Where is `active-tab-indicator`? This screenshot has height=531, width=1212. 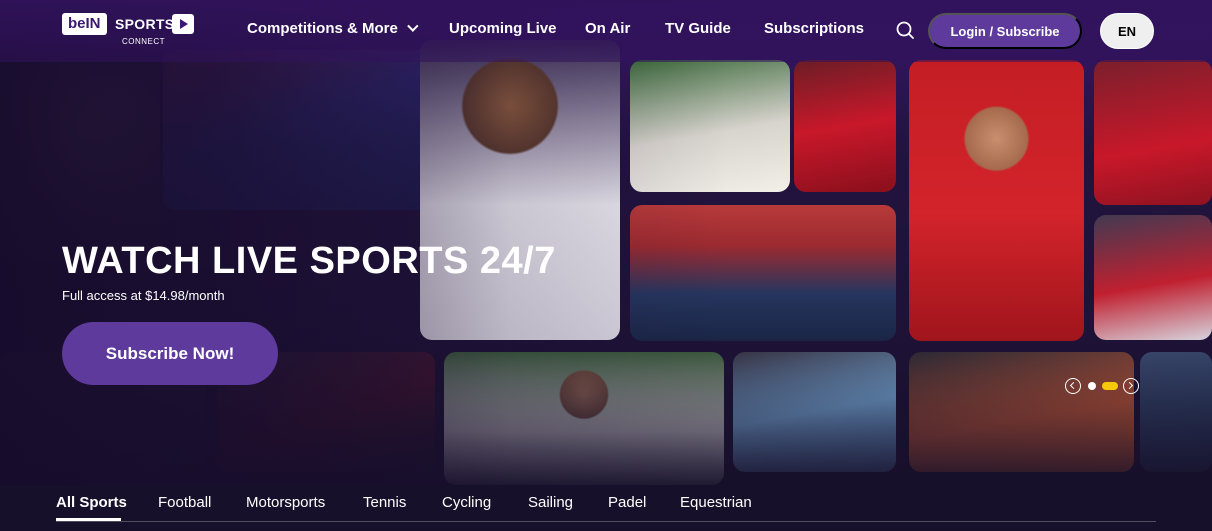
active-tab-indicator is located at coordinates (88, 519).